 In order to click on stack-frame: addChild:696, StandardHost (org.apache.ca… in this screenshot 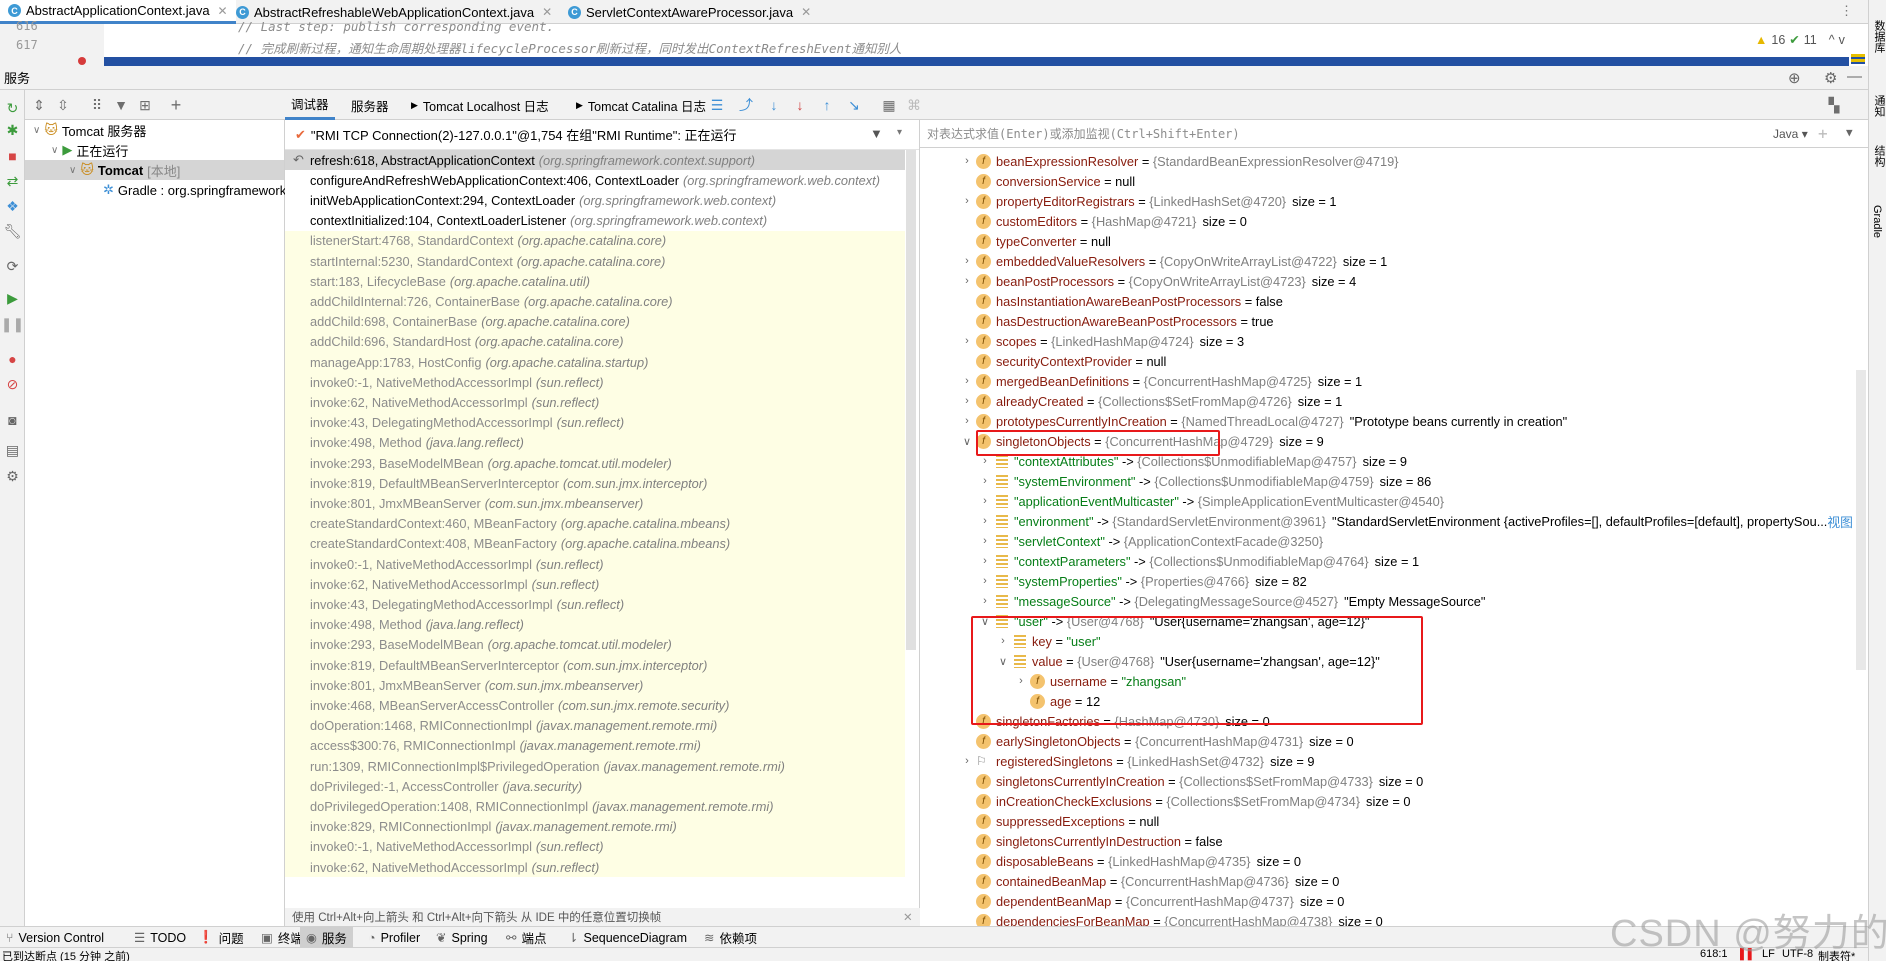, I will do `click(595, 341)`.